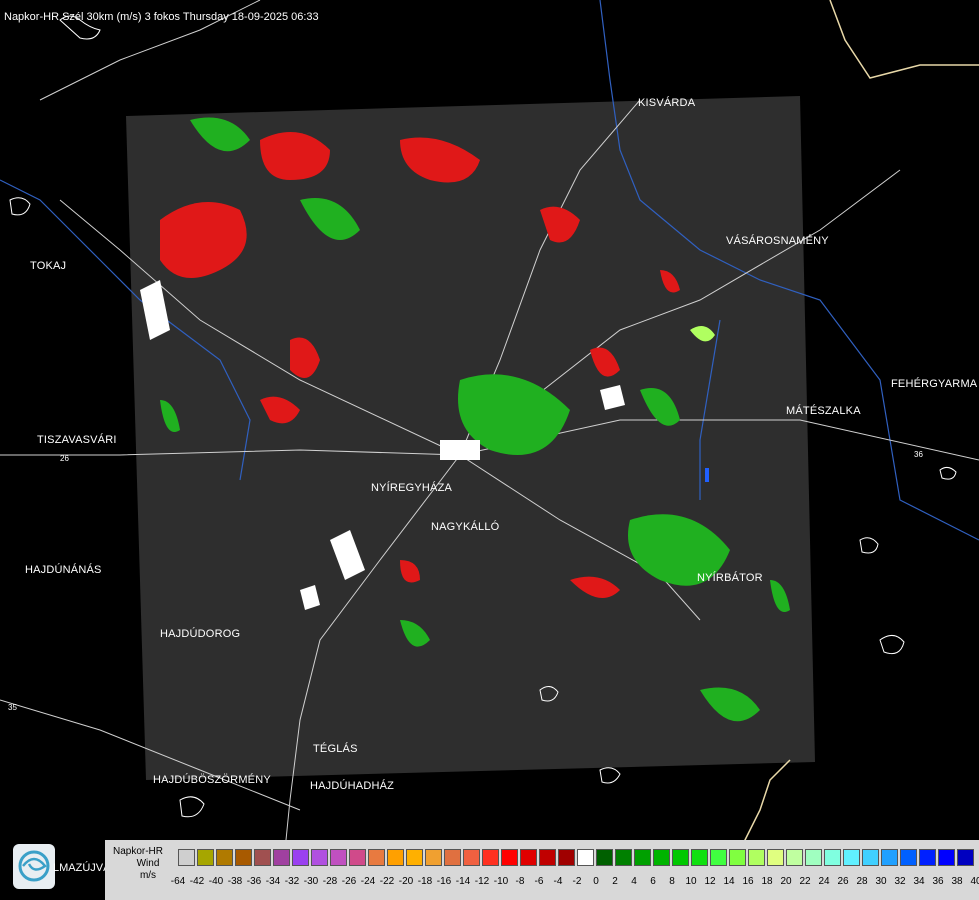 The height and width of the screenshot is (900, 979). Describe the element at coordinates (707, 475) in the screenshot. I see `radar-echoes-blue` at that location.